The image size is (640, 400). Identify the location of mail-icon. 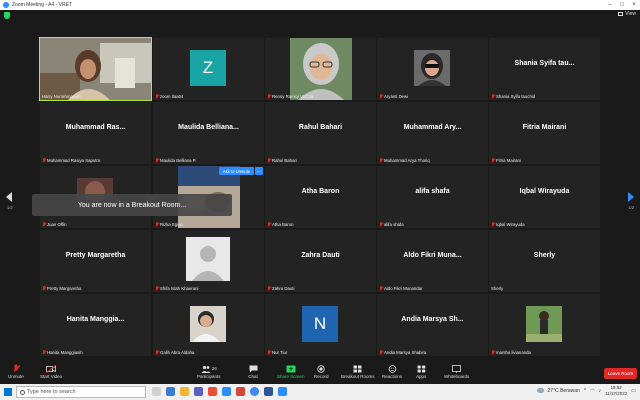
(212, 391).